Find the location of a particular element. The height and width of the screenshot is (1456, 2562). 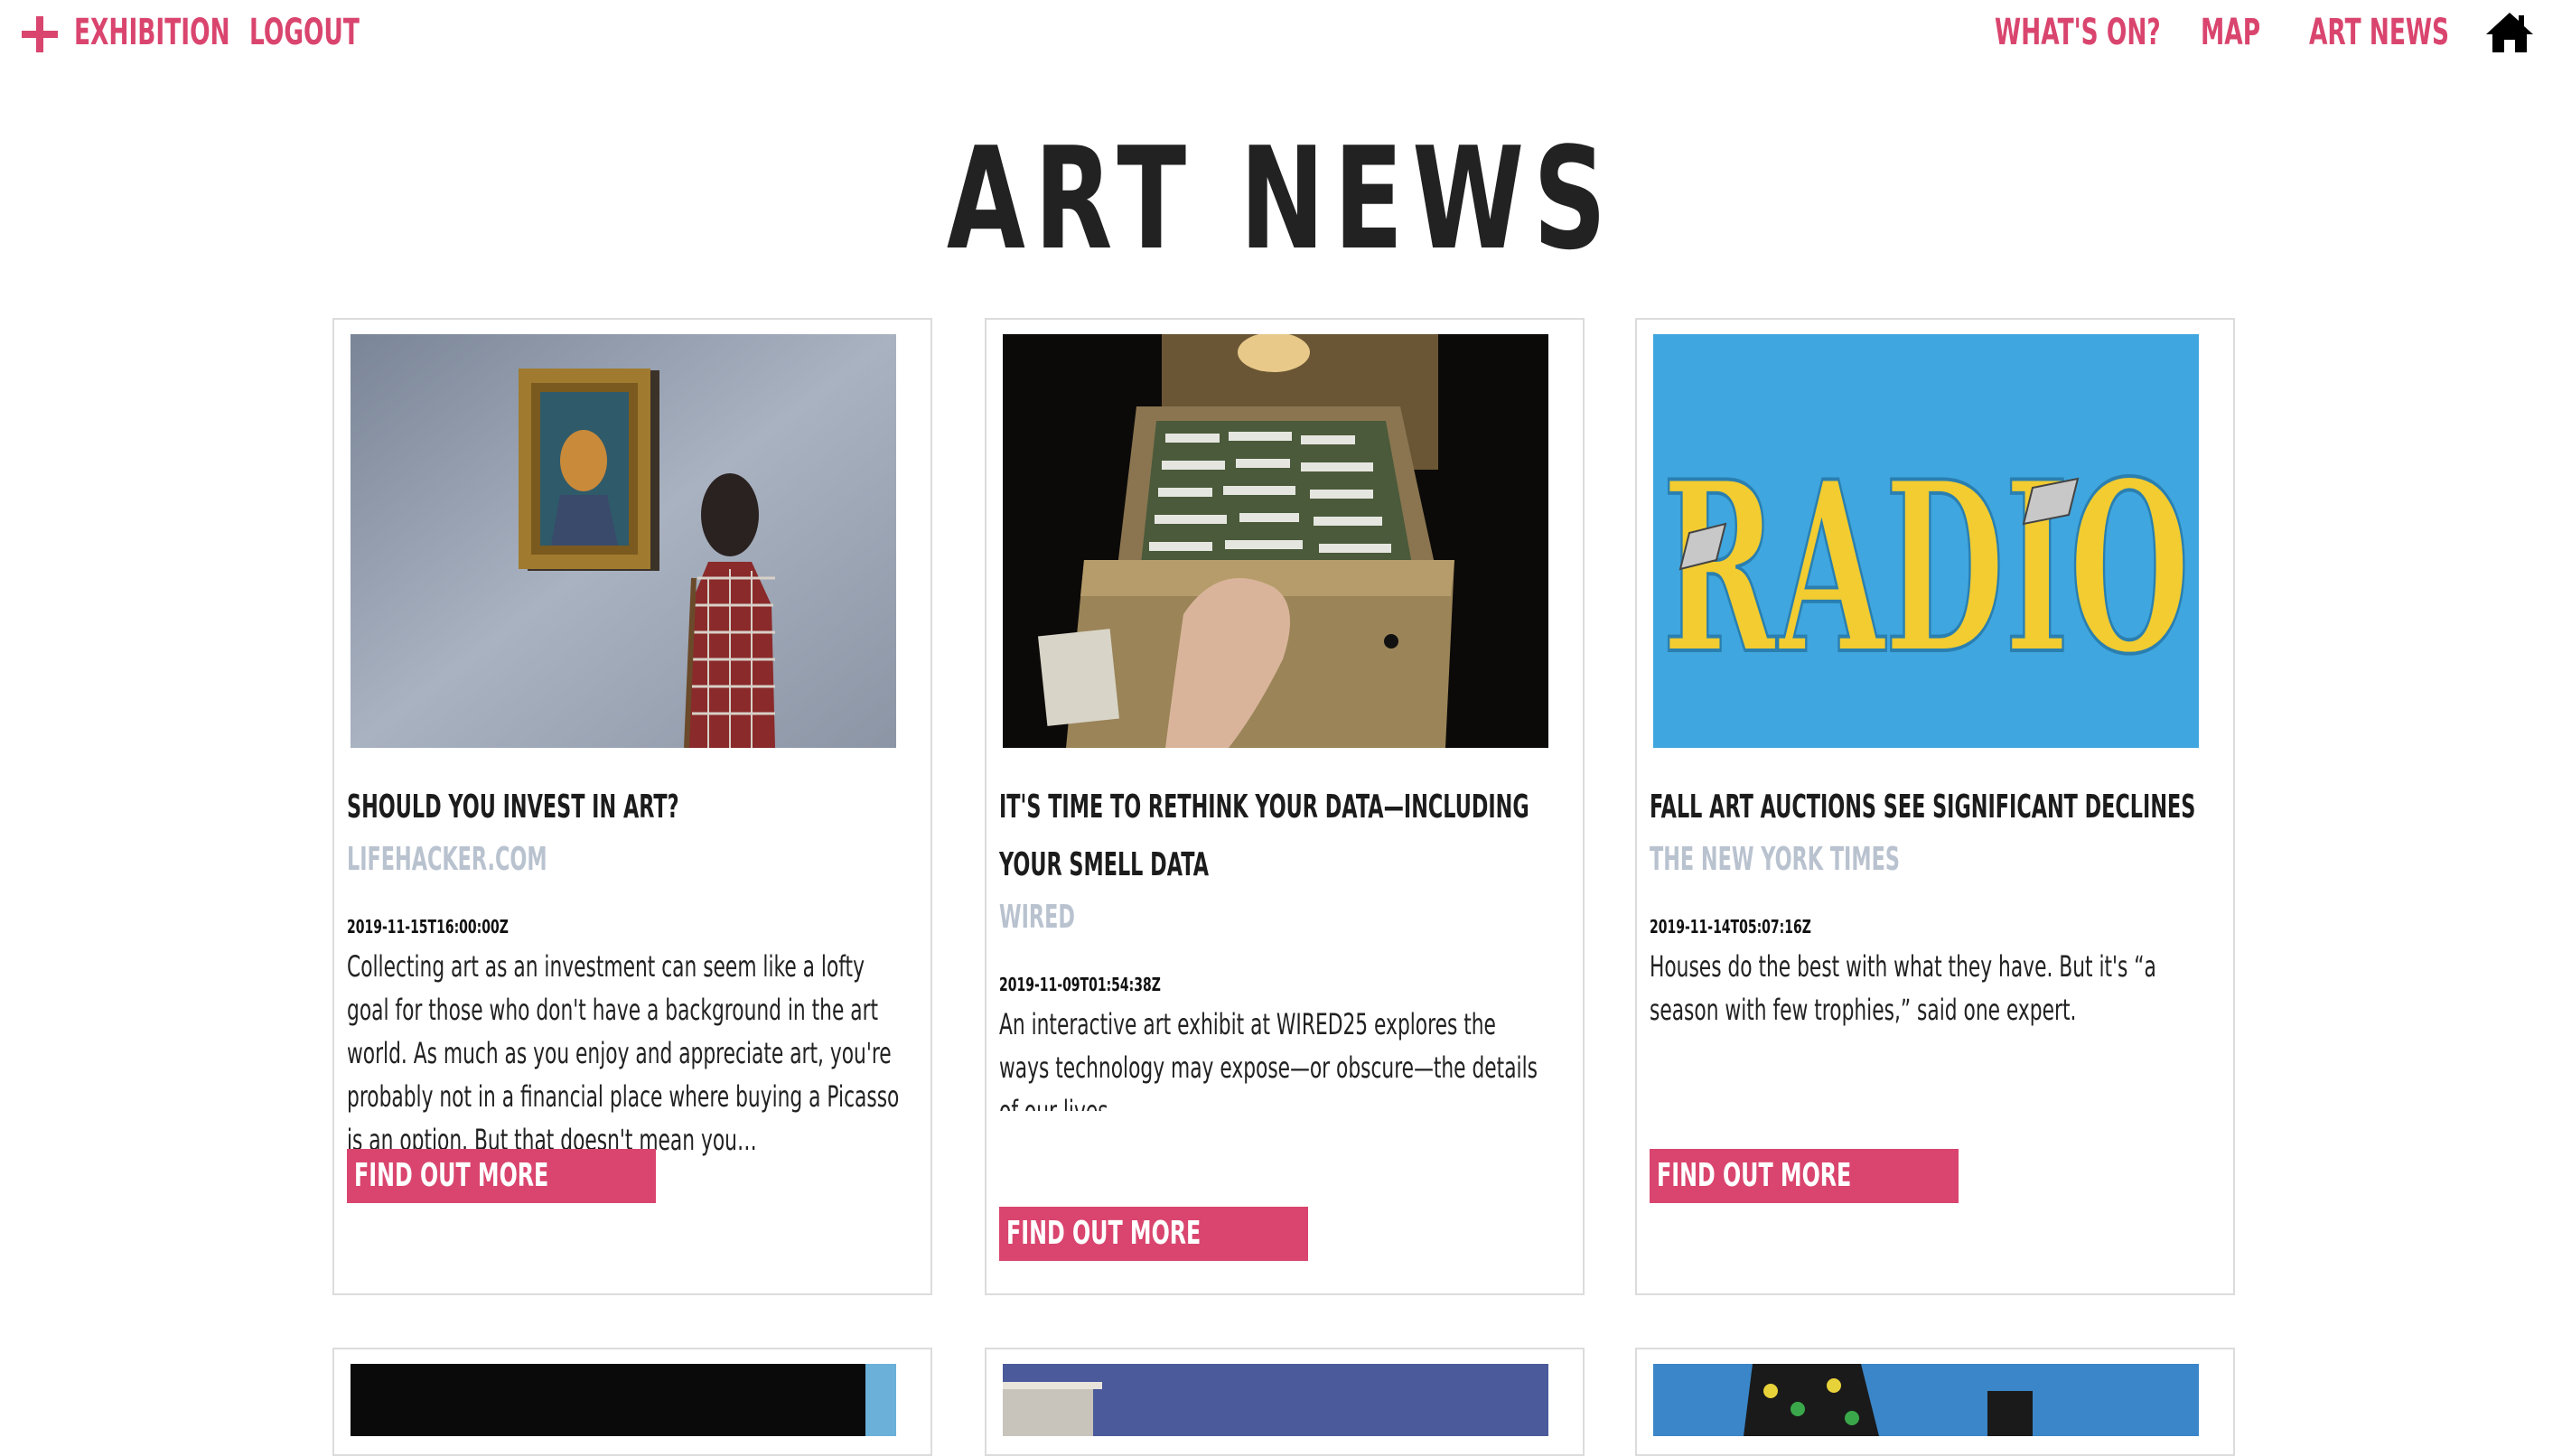

article-source: The New York Times is located at coordinates (1775, 860).